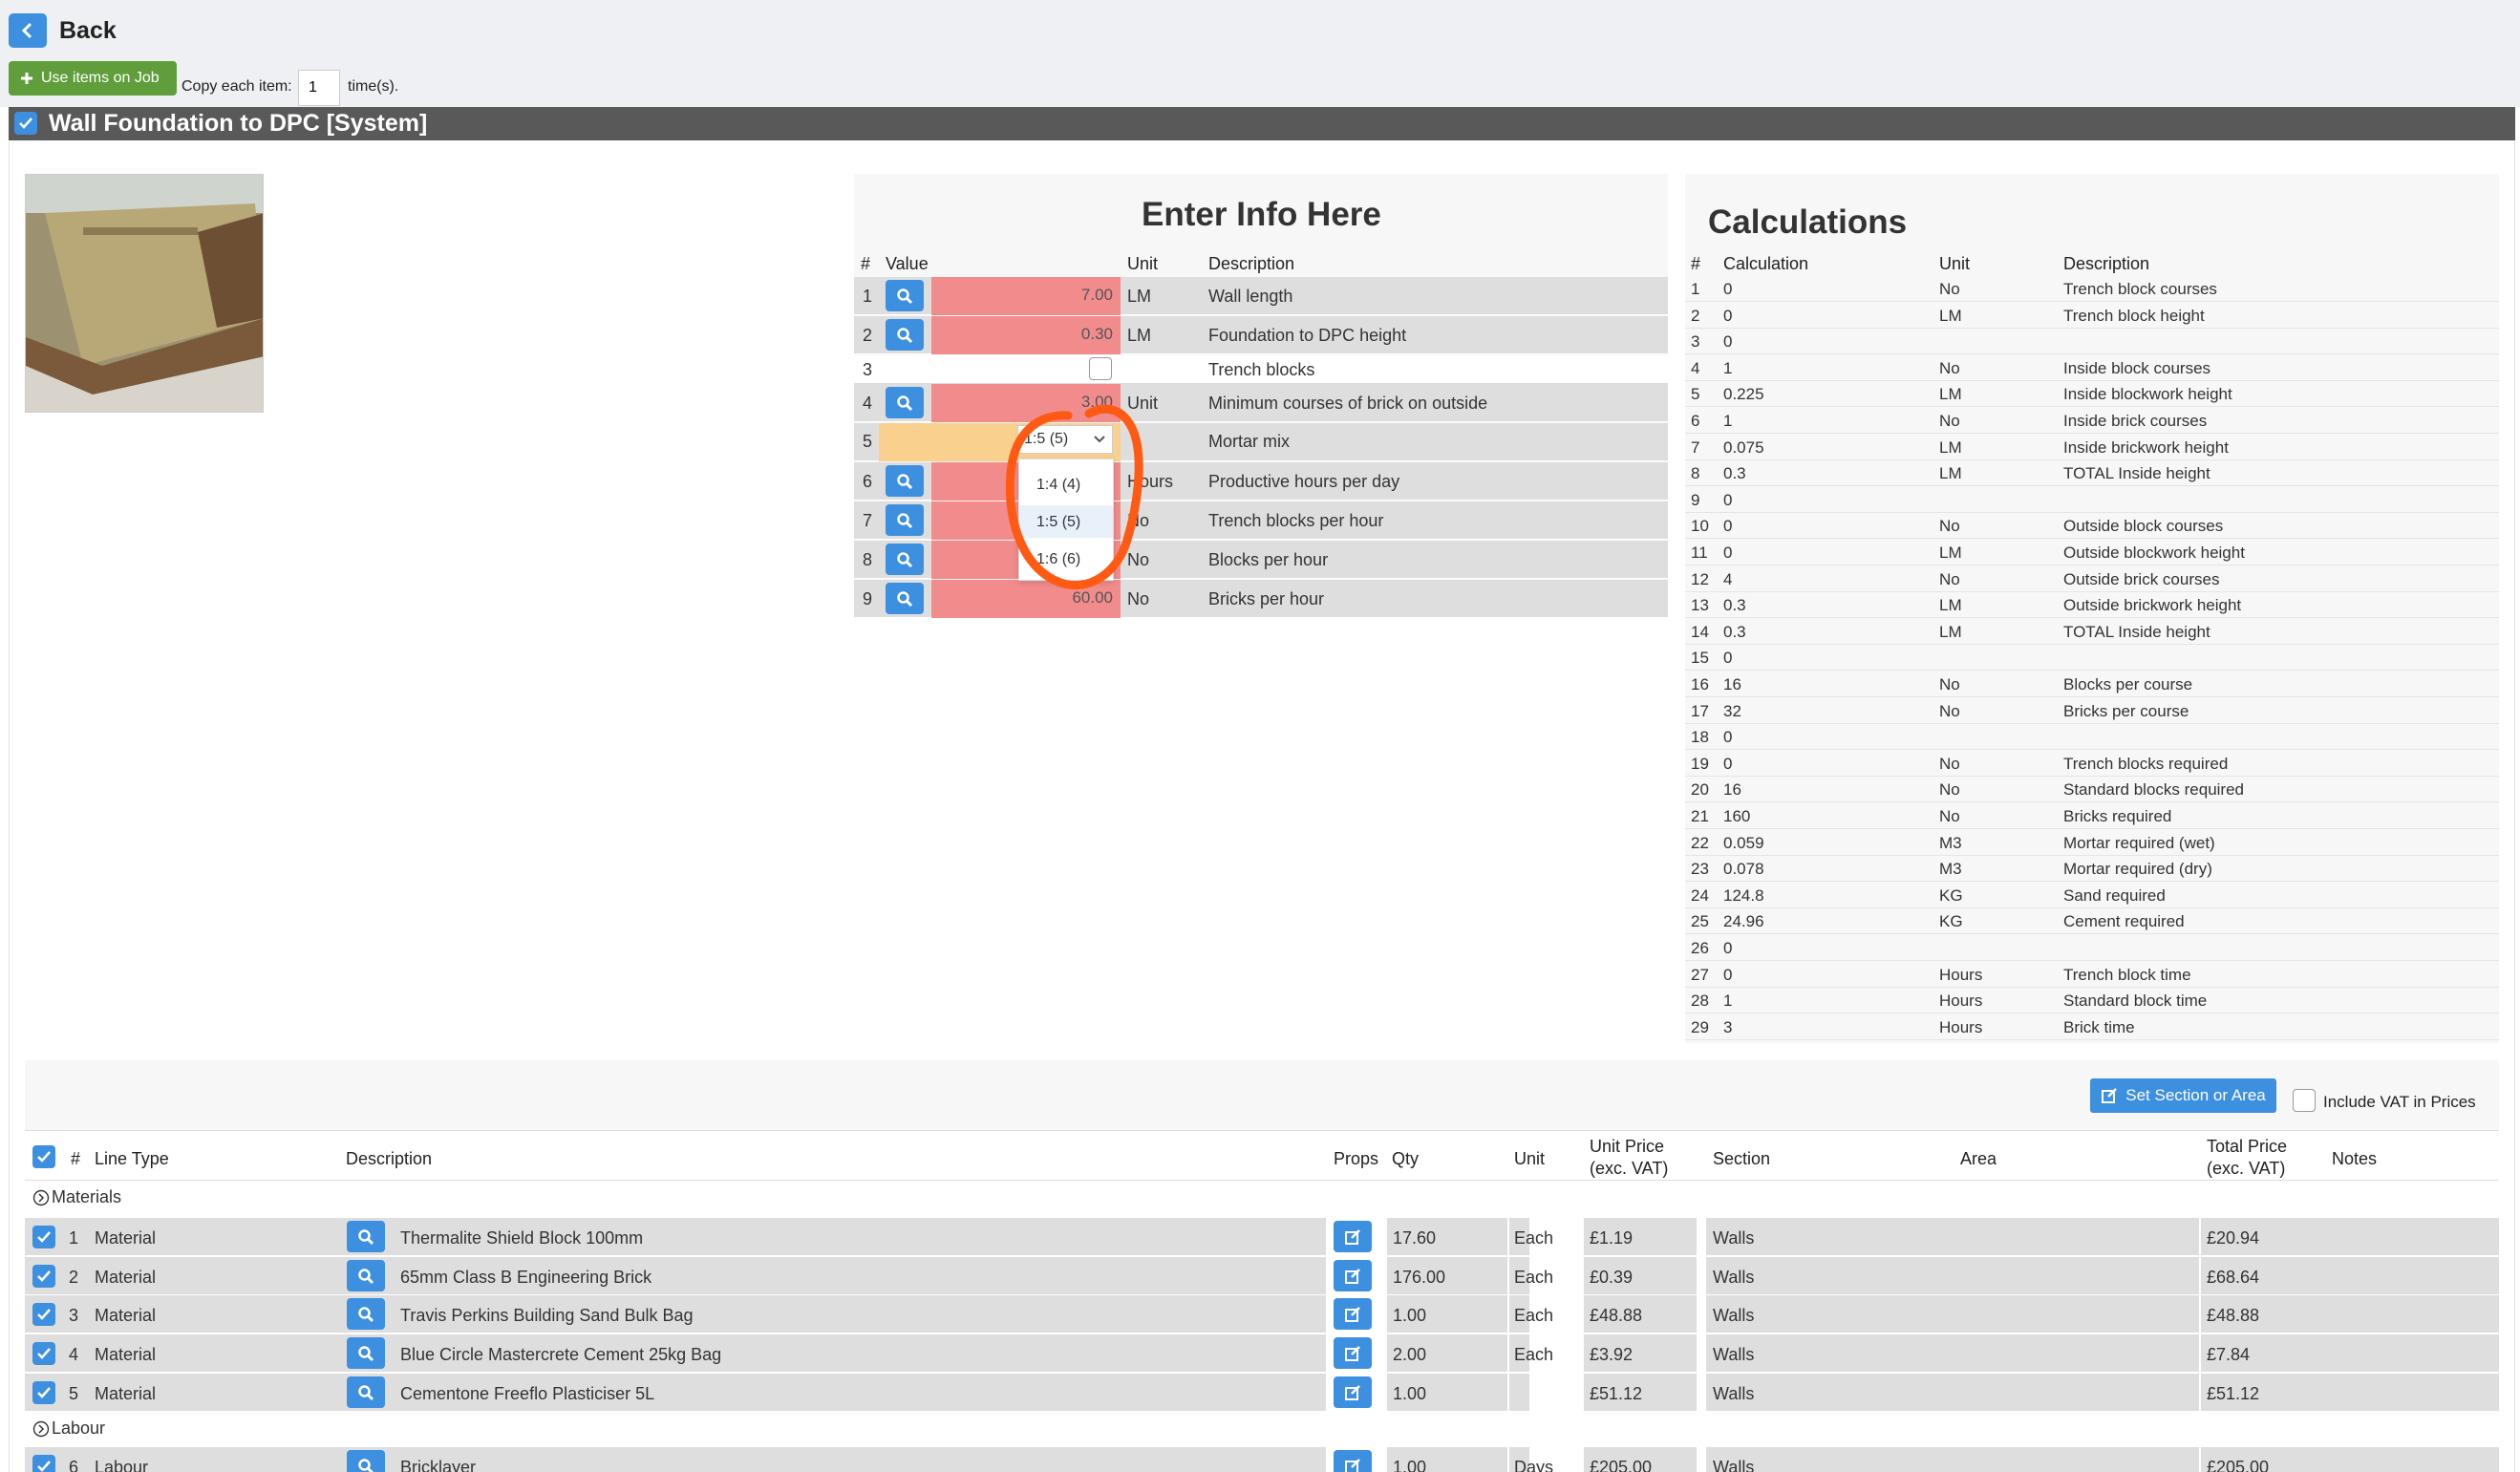 The image size is (2520, 1472). What do you see at coordinates (2154, 789) in the screenshot?
I see `calc-description: Standard blocks required` at bounding box center [2154, 789].